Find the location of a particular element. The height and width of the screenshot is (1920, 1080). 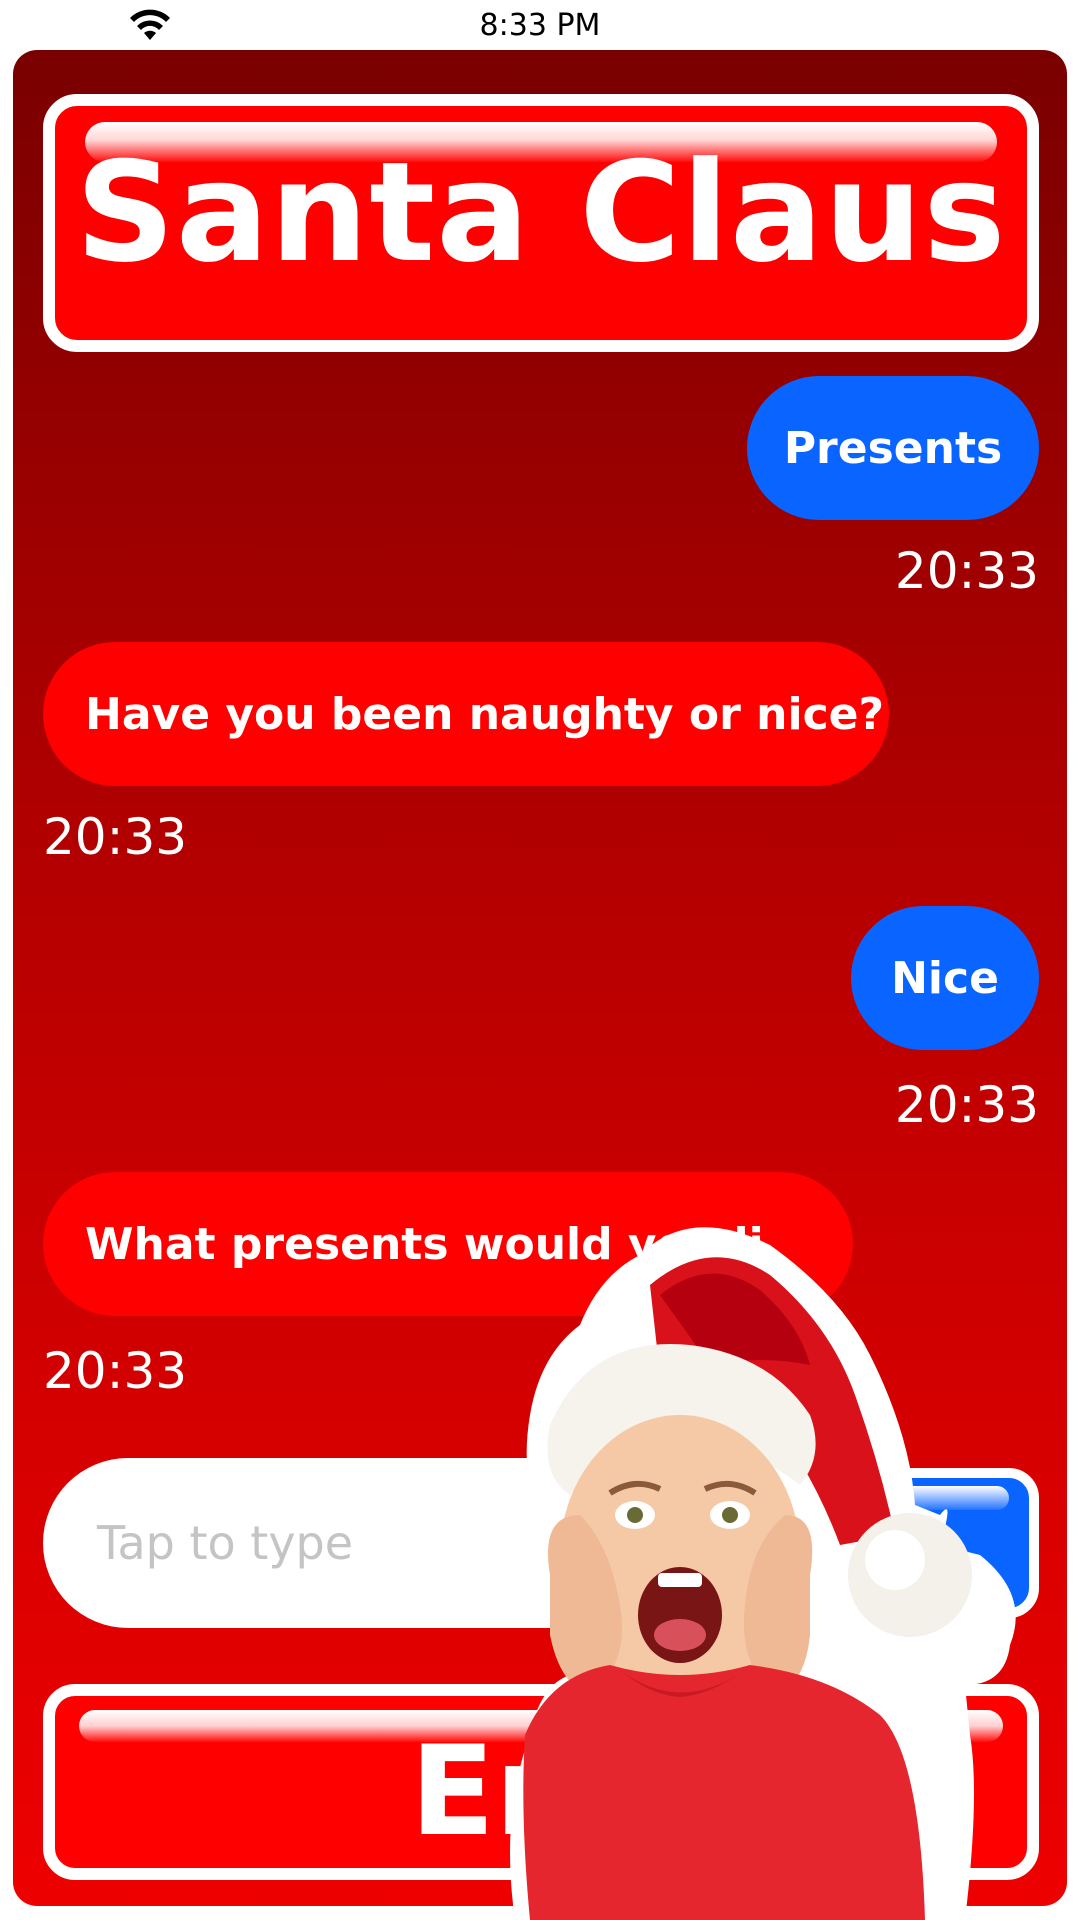

title-banner: Santa Claus is located at coordinates (541, 223).